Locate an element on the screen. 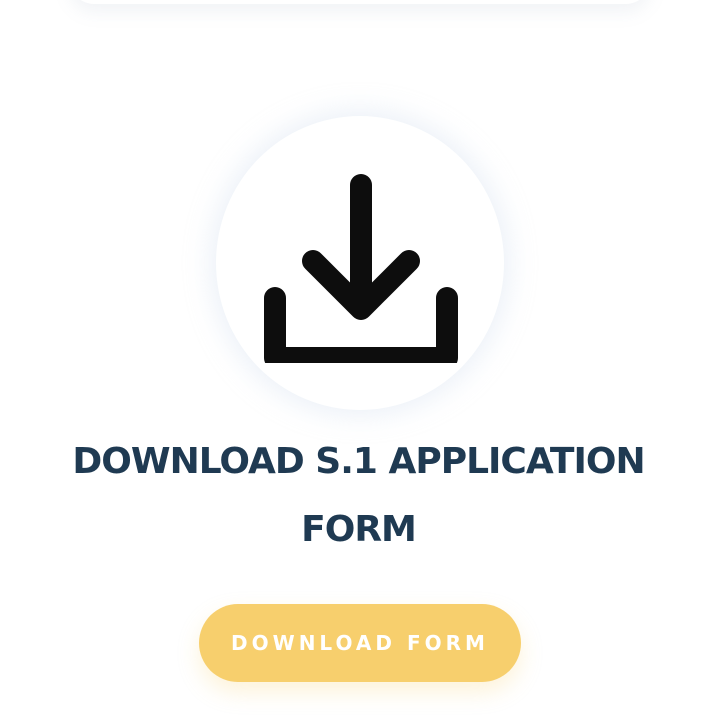 The height and width of the screenshot is (728, 717). previous-card-edge is located at coordinates (360, 2).